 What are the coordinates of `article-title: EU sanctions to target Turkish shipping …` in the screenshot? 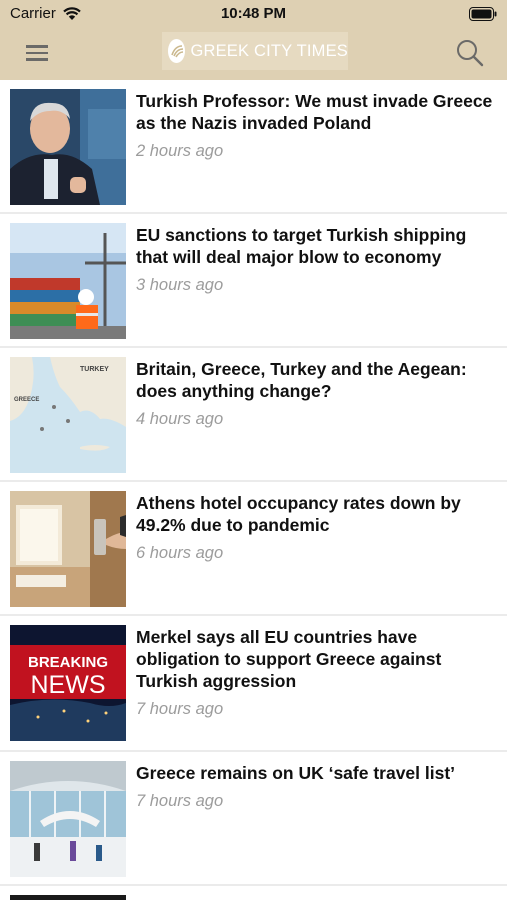 It's located at (301, 246).